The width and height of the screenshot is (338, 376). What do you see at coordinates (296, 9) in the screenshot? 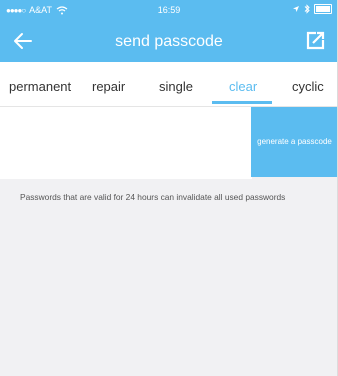
I see `location-icon` at bounding box center [296, 9].